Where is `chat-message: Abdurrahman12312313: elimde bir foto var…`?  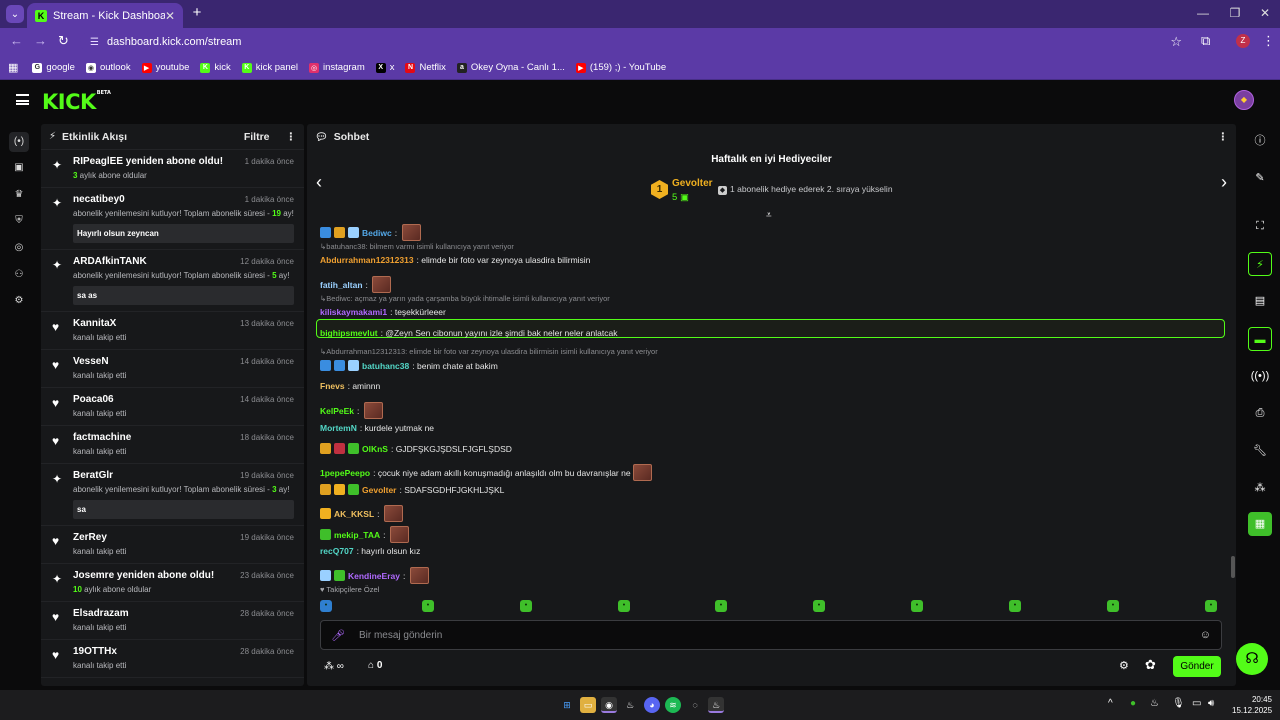 chat-message: Abdurrahman12312313: elimde bir foto var… is located at coordinates (455, 260).